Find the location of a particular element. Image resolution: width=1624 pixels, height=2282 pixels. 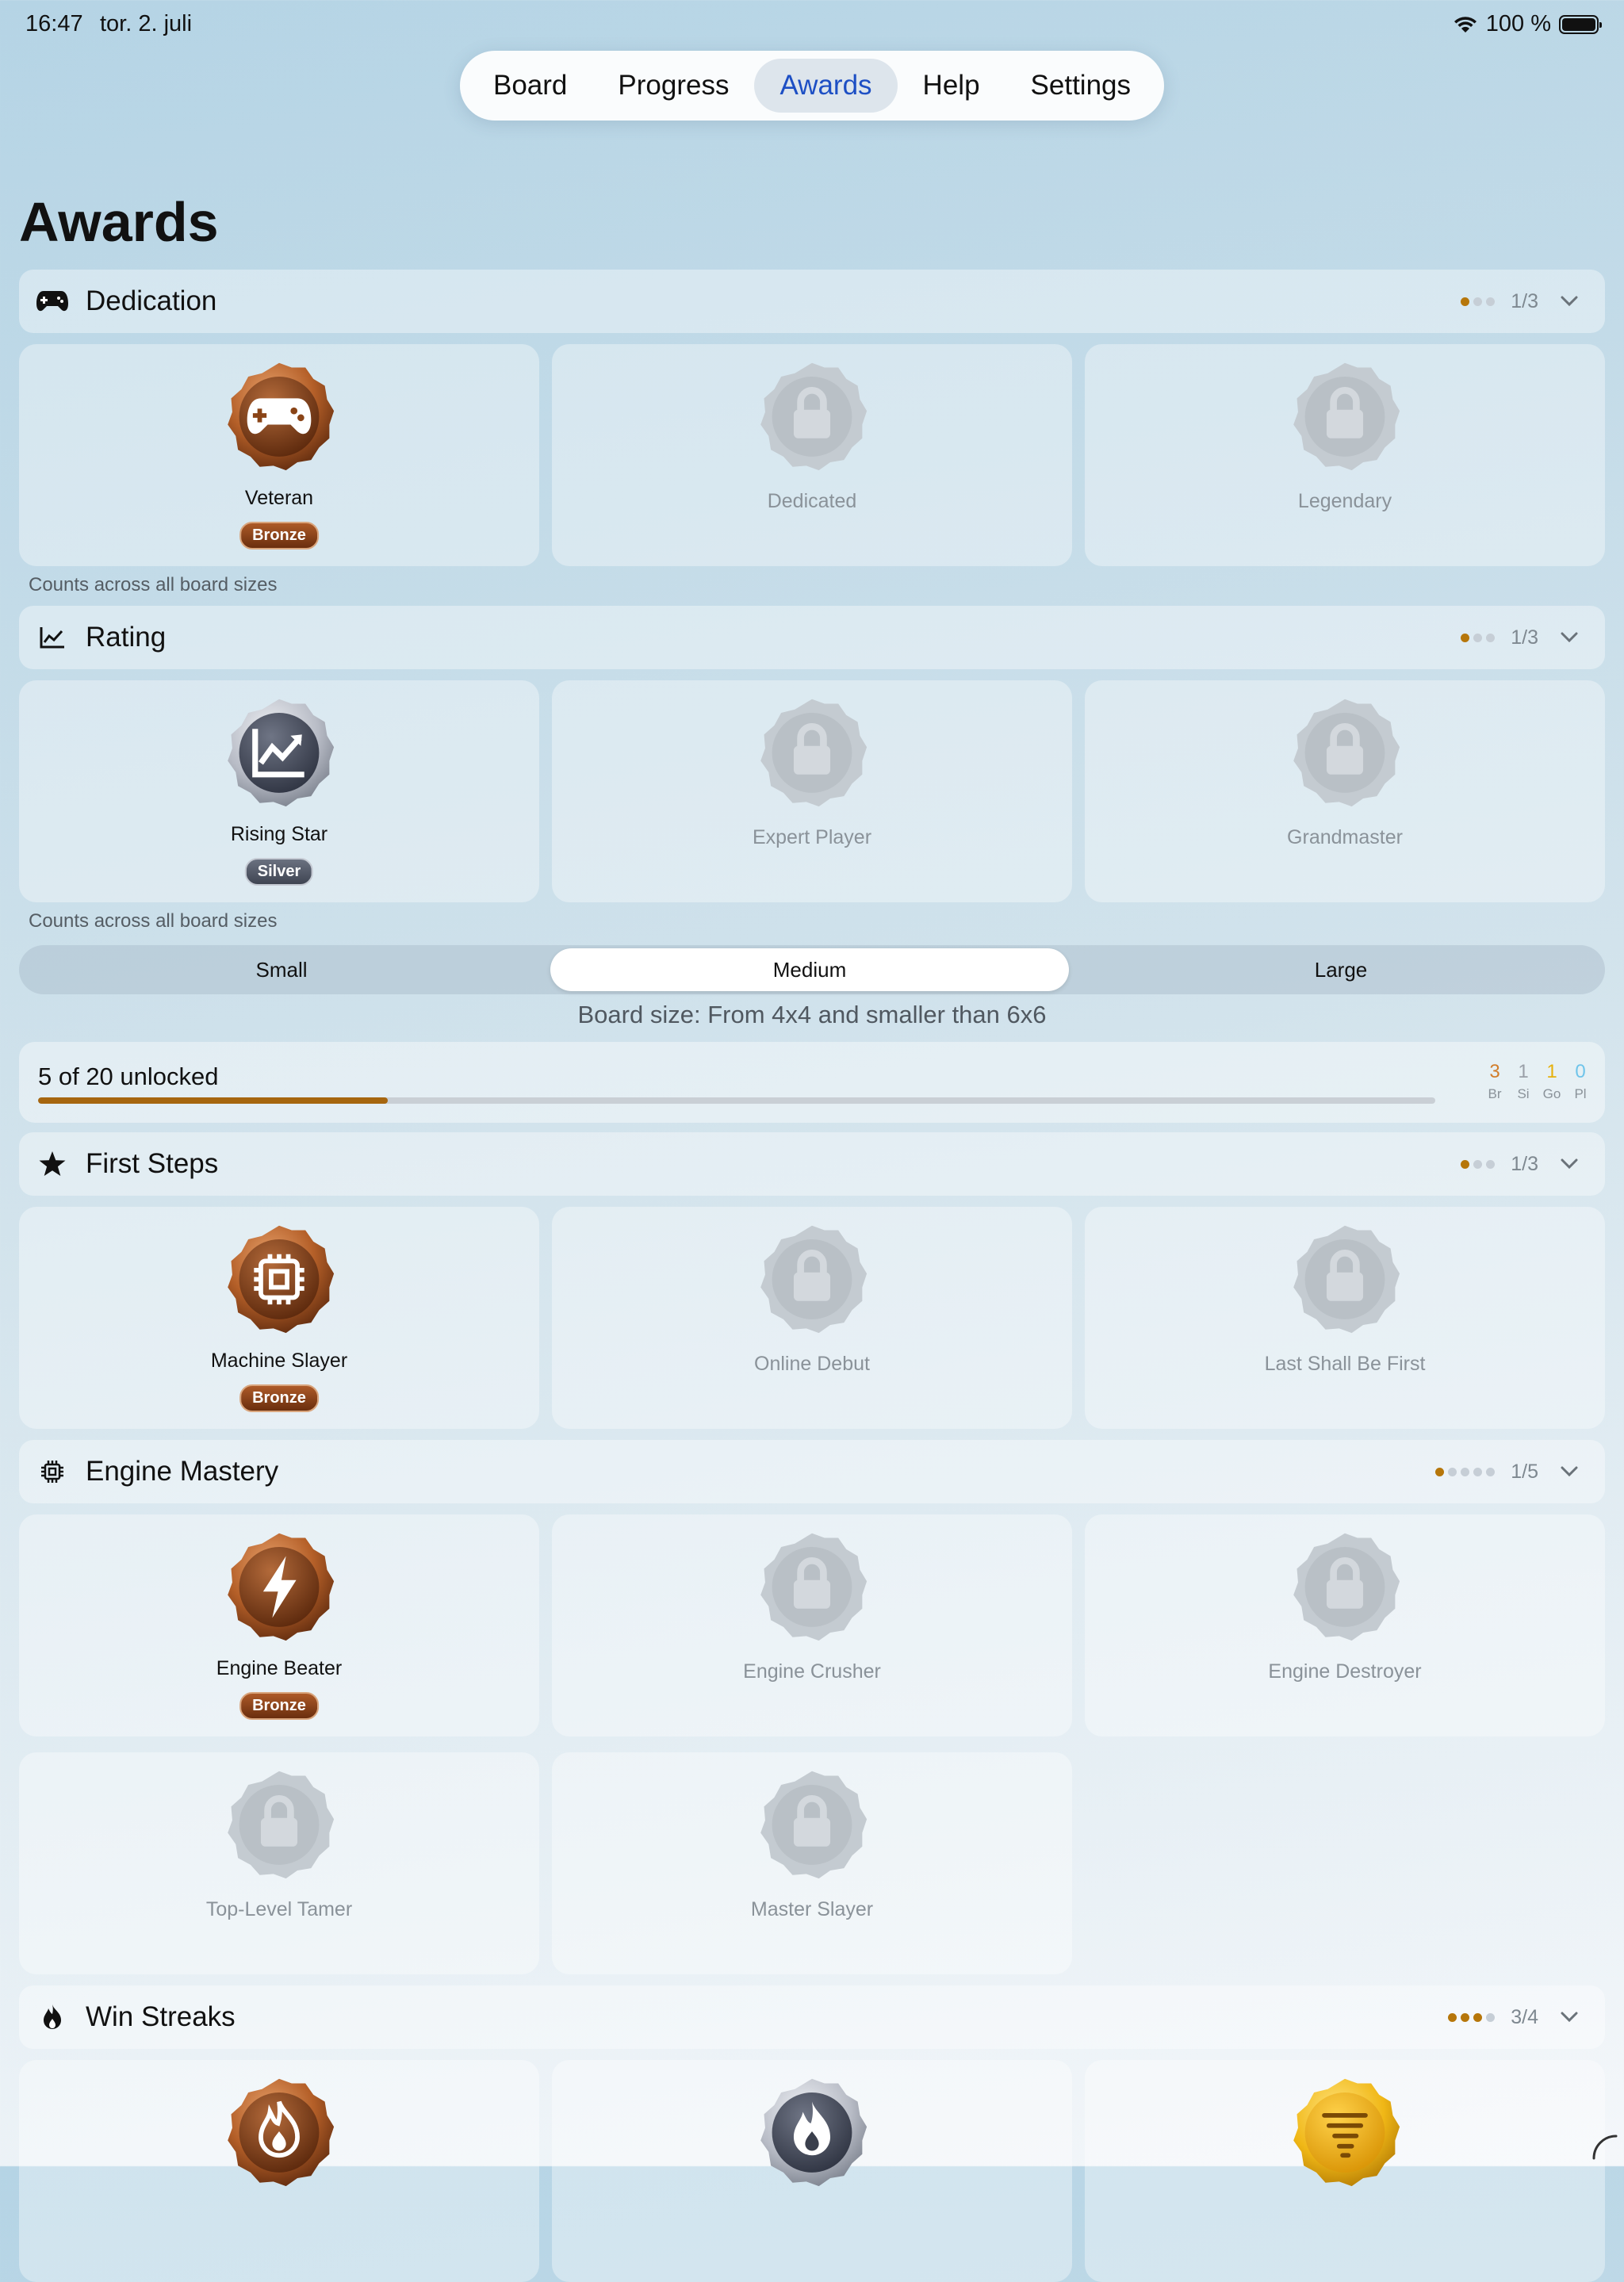

section-header-first-steps: First Steps 1/3 is located at coordinates (812, 1164).